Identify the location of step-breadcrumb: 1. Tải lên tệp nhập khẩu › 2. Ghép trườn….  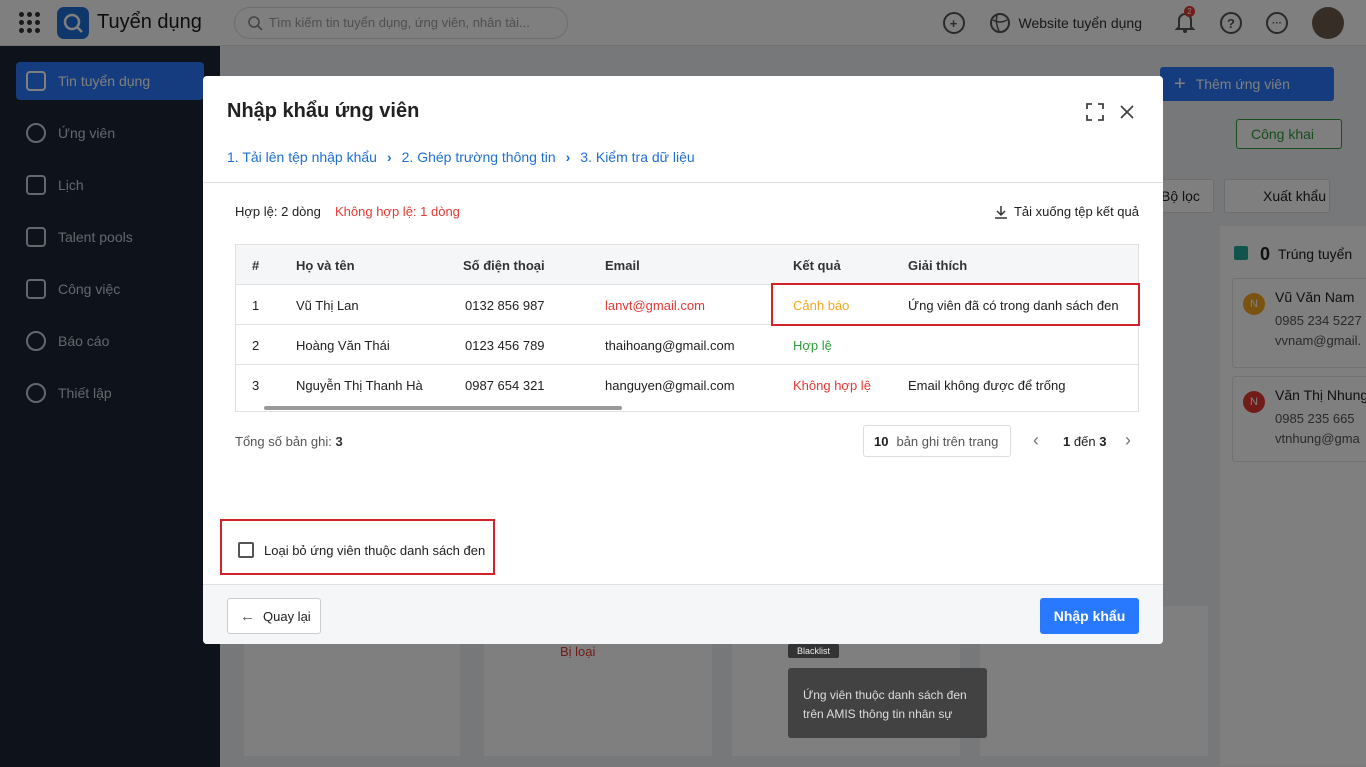
(461, 157).